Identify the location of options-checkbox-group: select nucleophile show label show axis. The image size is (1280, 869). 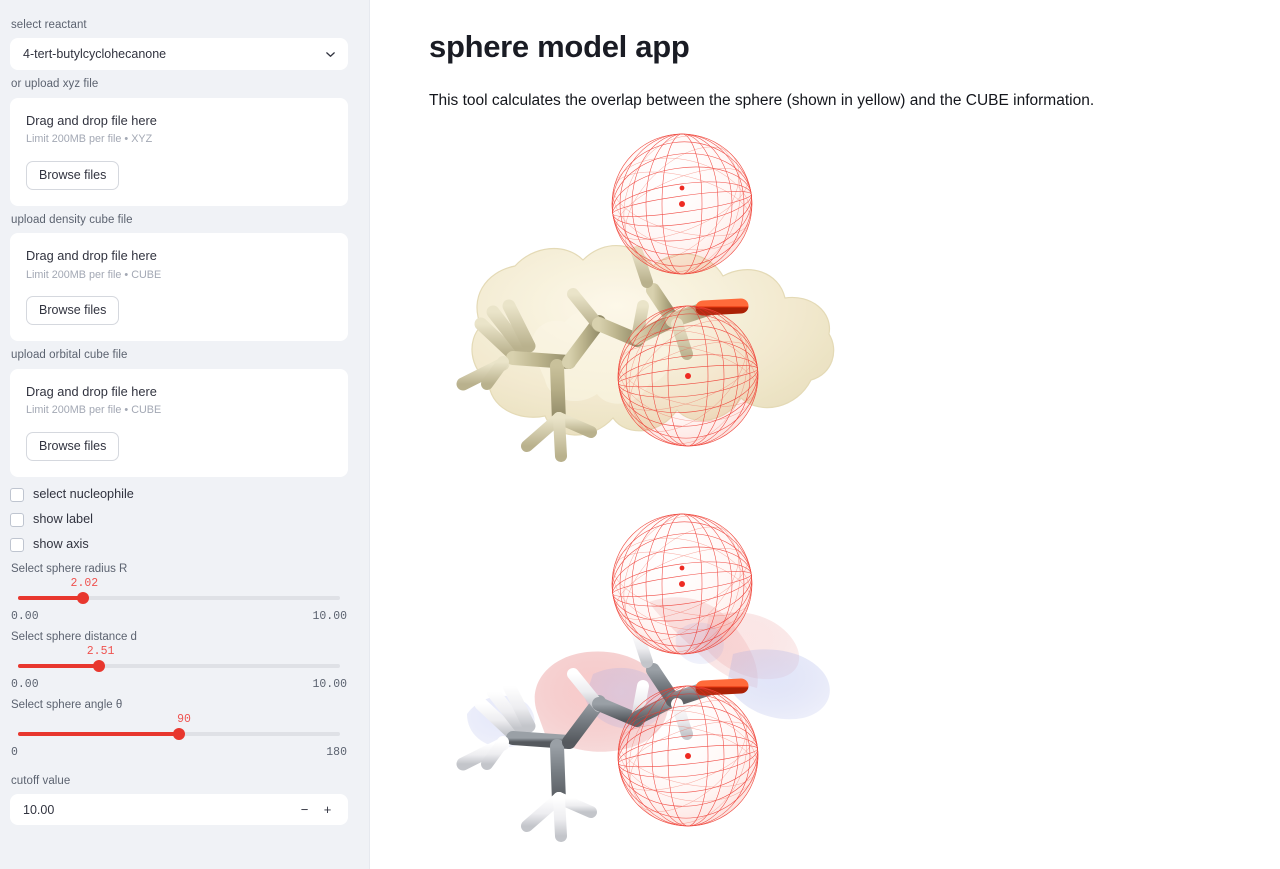
(179, 519).